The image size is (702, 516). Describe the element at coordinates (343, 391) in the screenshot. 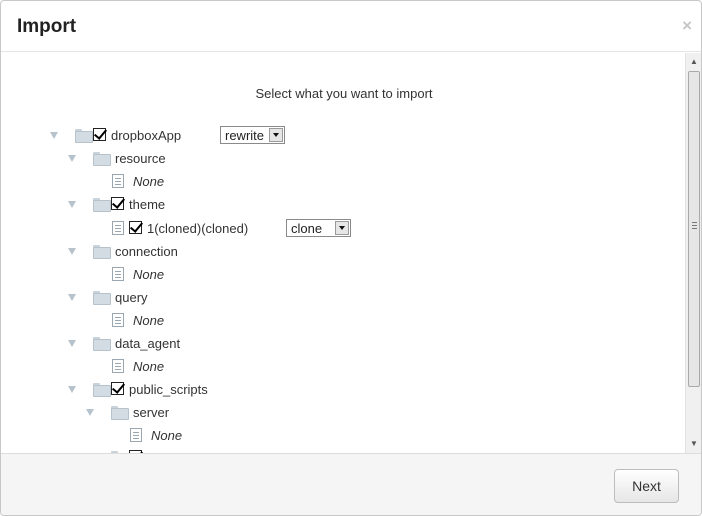

I see `tree-node-public-scripts: public_scripts` at that location.